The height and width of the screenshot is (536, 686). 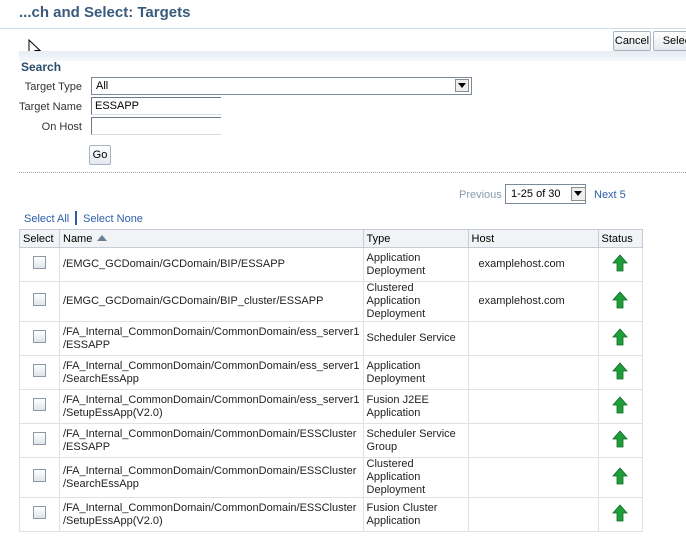 What do you see at coordinates (533, 238) in the screenshot?
I see `column-header-host: Host` at bounding box center [533, 238].